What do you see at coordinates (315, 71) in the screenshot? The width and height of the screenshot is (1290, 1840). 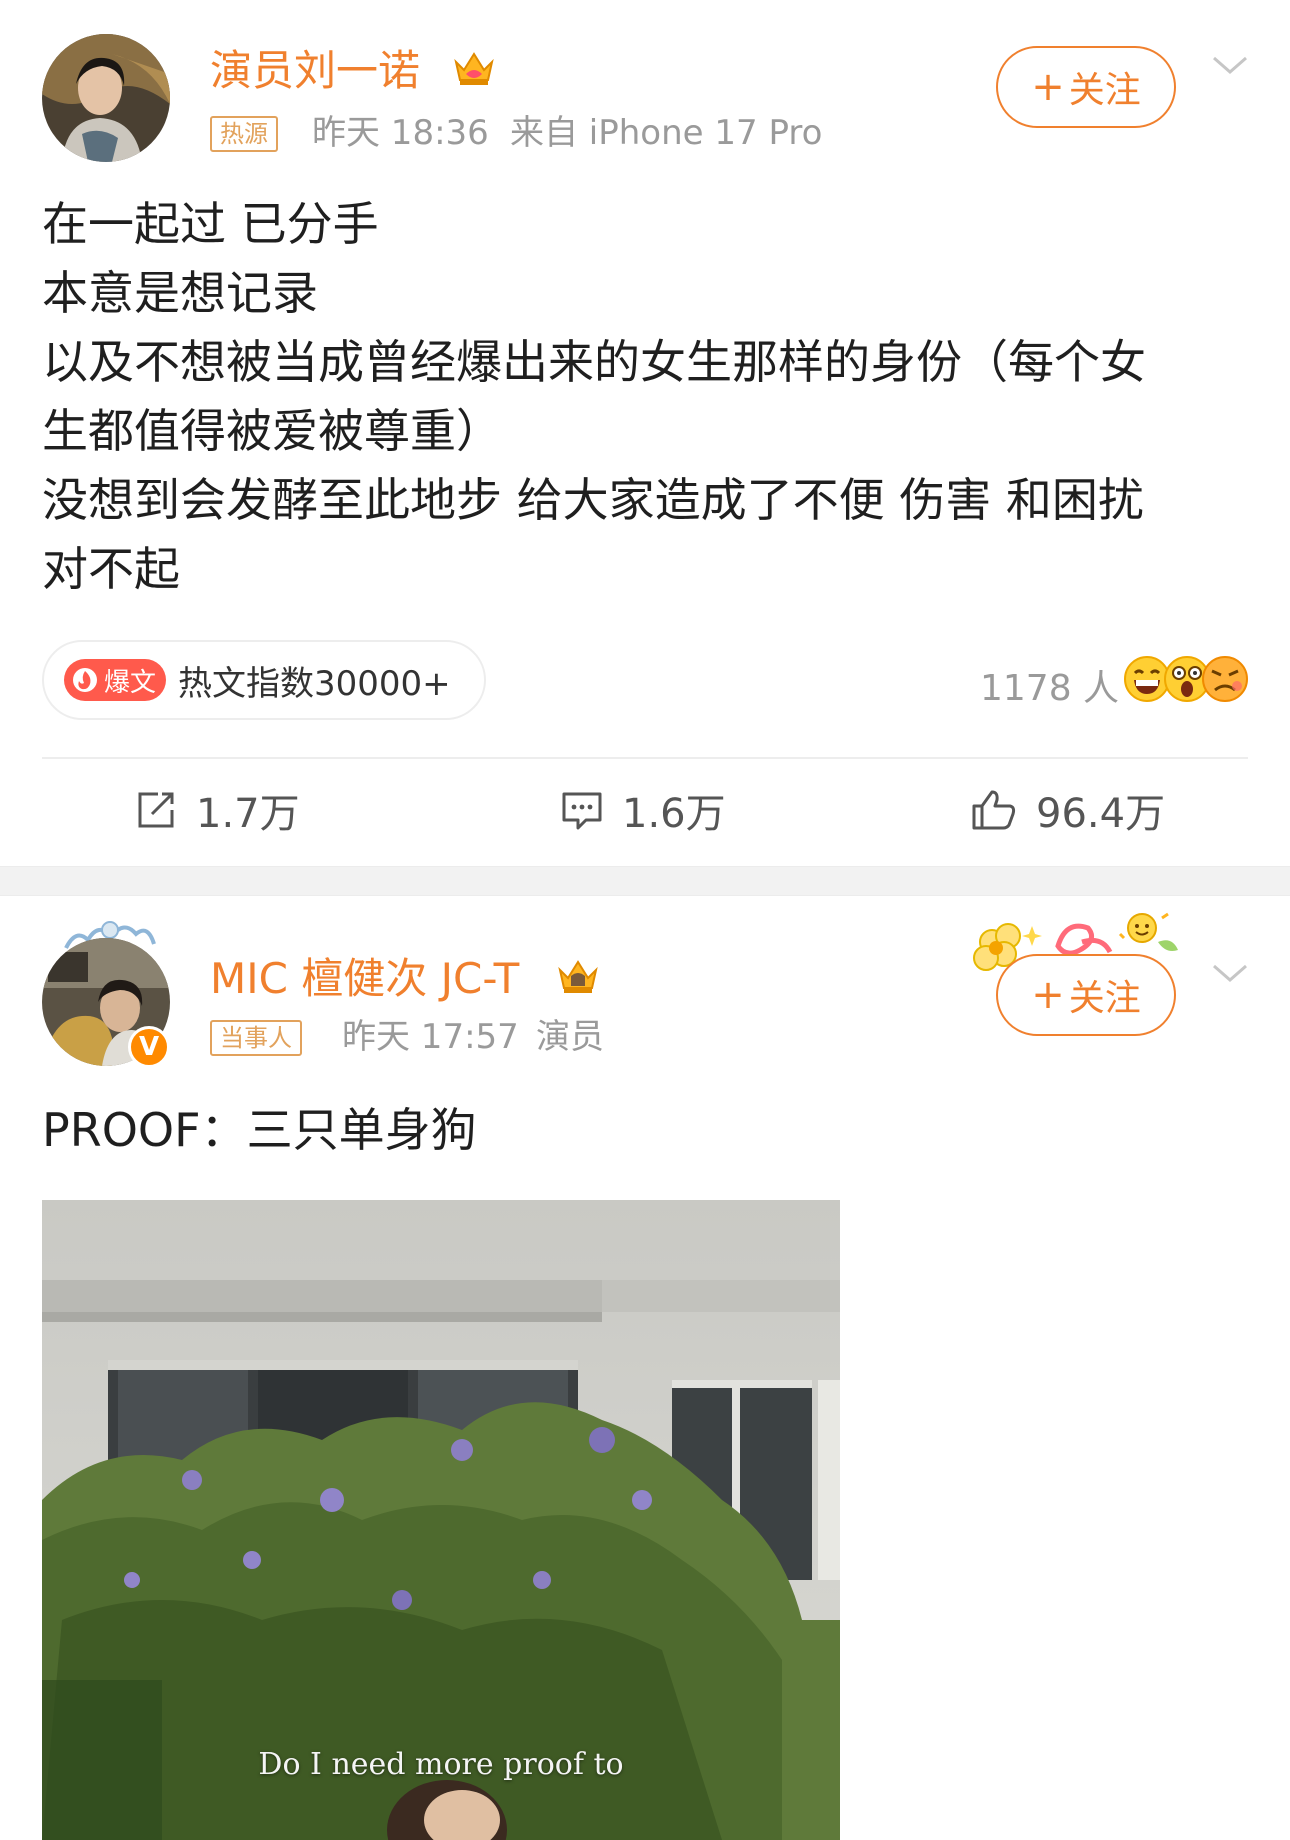 I see `author-name: 演员刘一诺` at bounding box center [315, 71].